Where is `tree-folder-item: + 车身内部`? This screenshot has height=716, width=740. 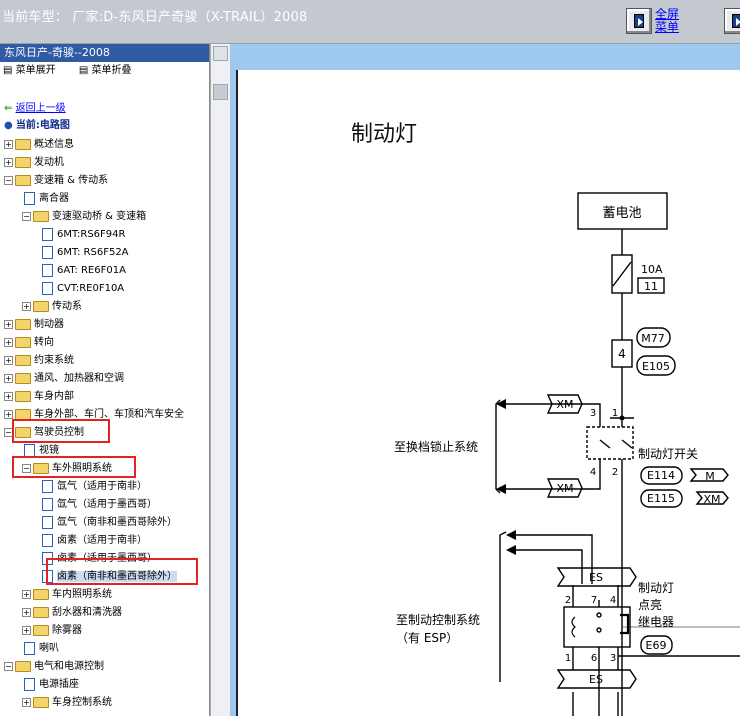
tree-folder-item: + 车身内部 is located at coordinates (39, 397).